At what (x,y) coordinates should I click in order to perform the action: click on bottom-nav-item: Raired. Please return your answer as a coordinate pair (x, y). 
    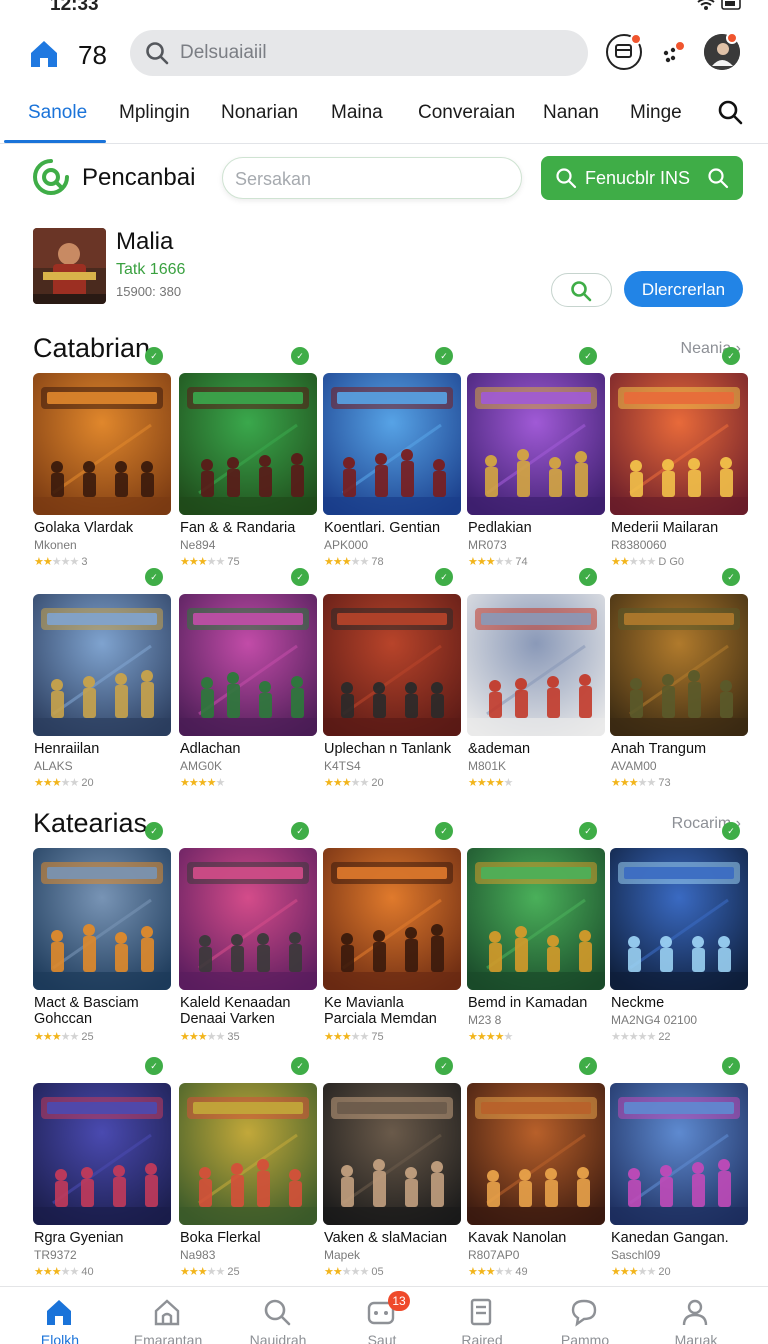
    Looking at the image, I should click on (482, 1315).